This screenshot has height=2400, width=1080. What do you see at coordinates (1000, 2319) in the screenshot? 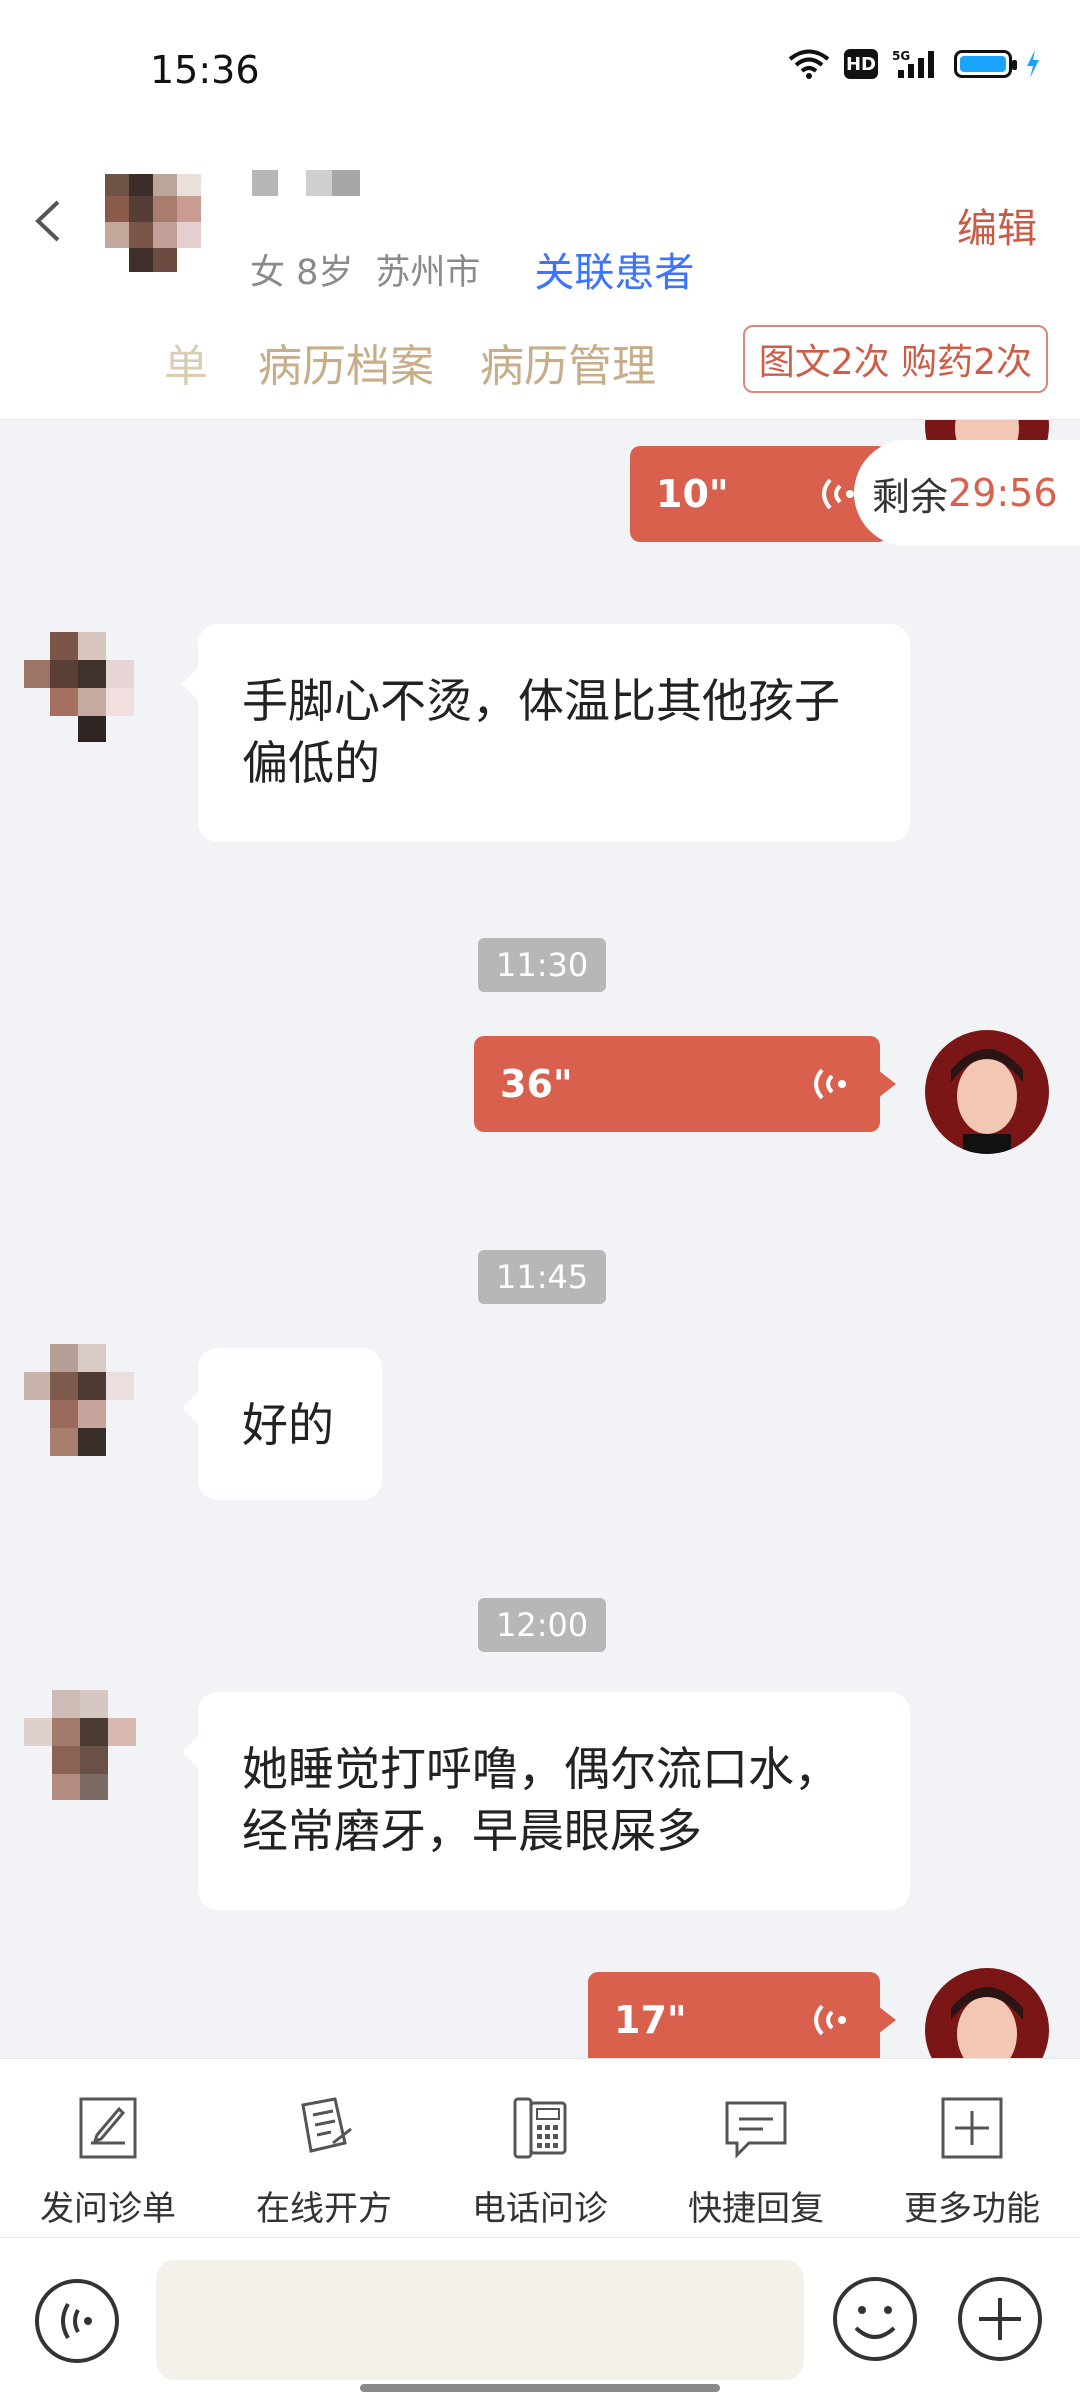
I see `plus-icon` at bounding box center [1000, 2319].